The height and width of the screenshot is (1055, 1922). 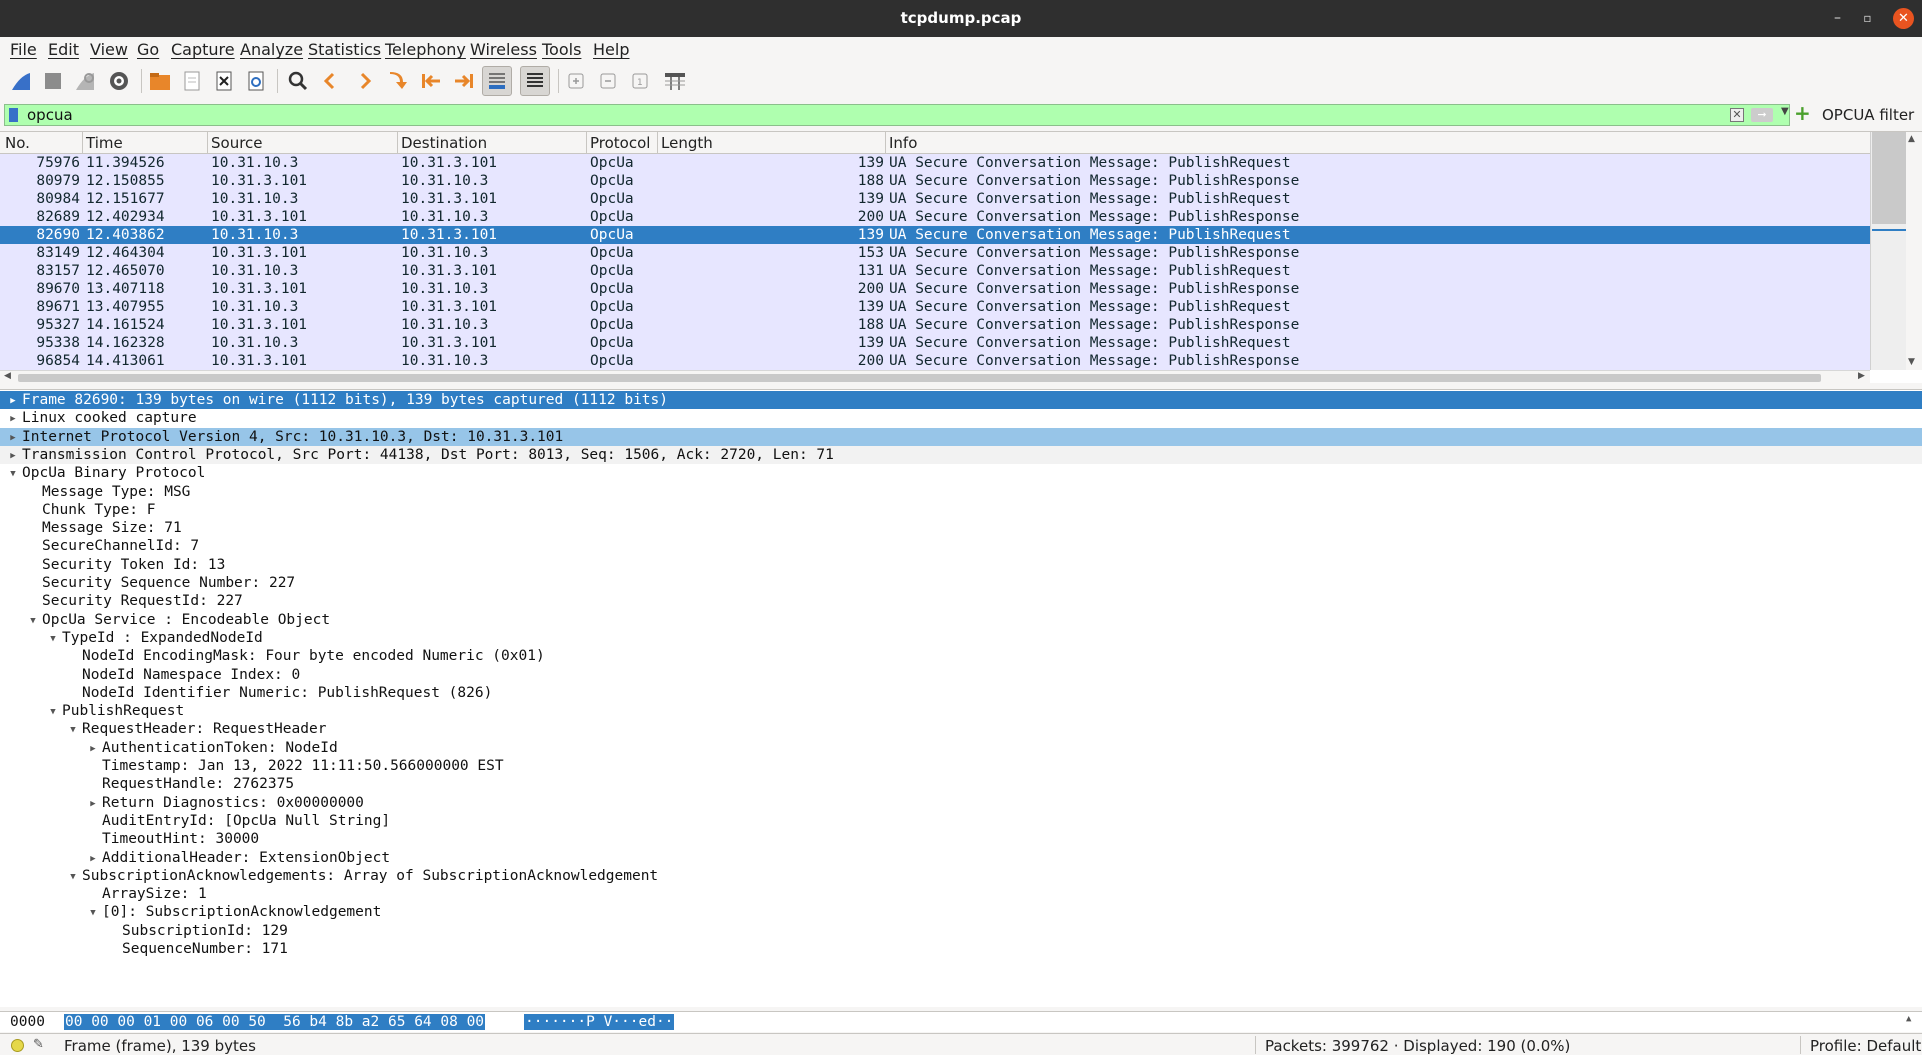 I want to click on minimize-button: –, so click(x=1837, y=18).